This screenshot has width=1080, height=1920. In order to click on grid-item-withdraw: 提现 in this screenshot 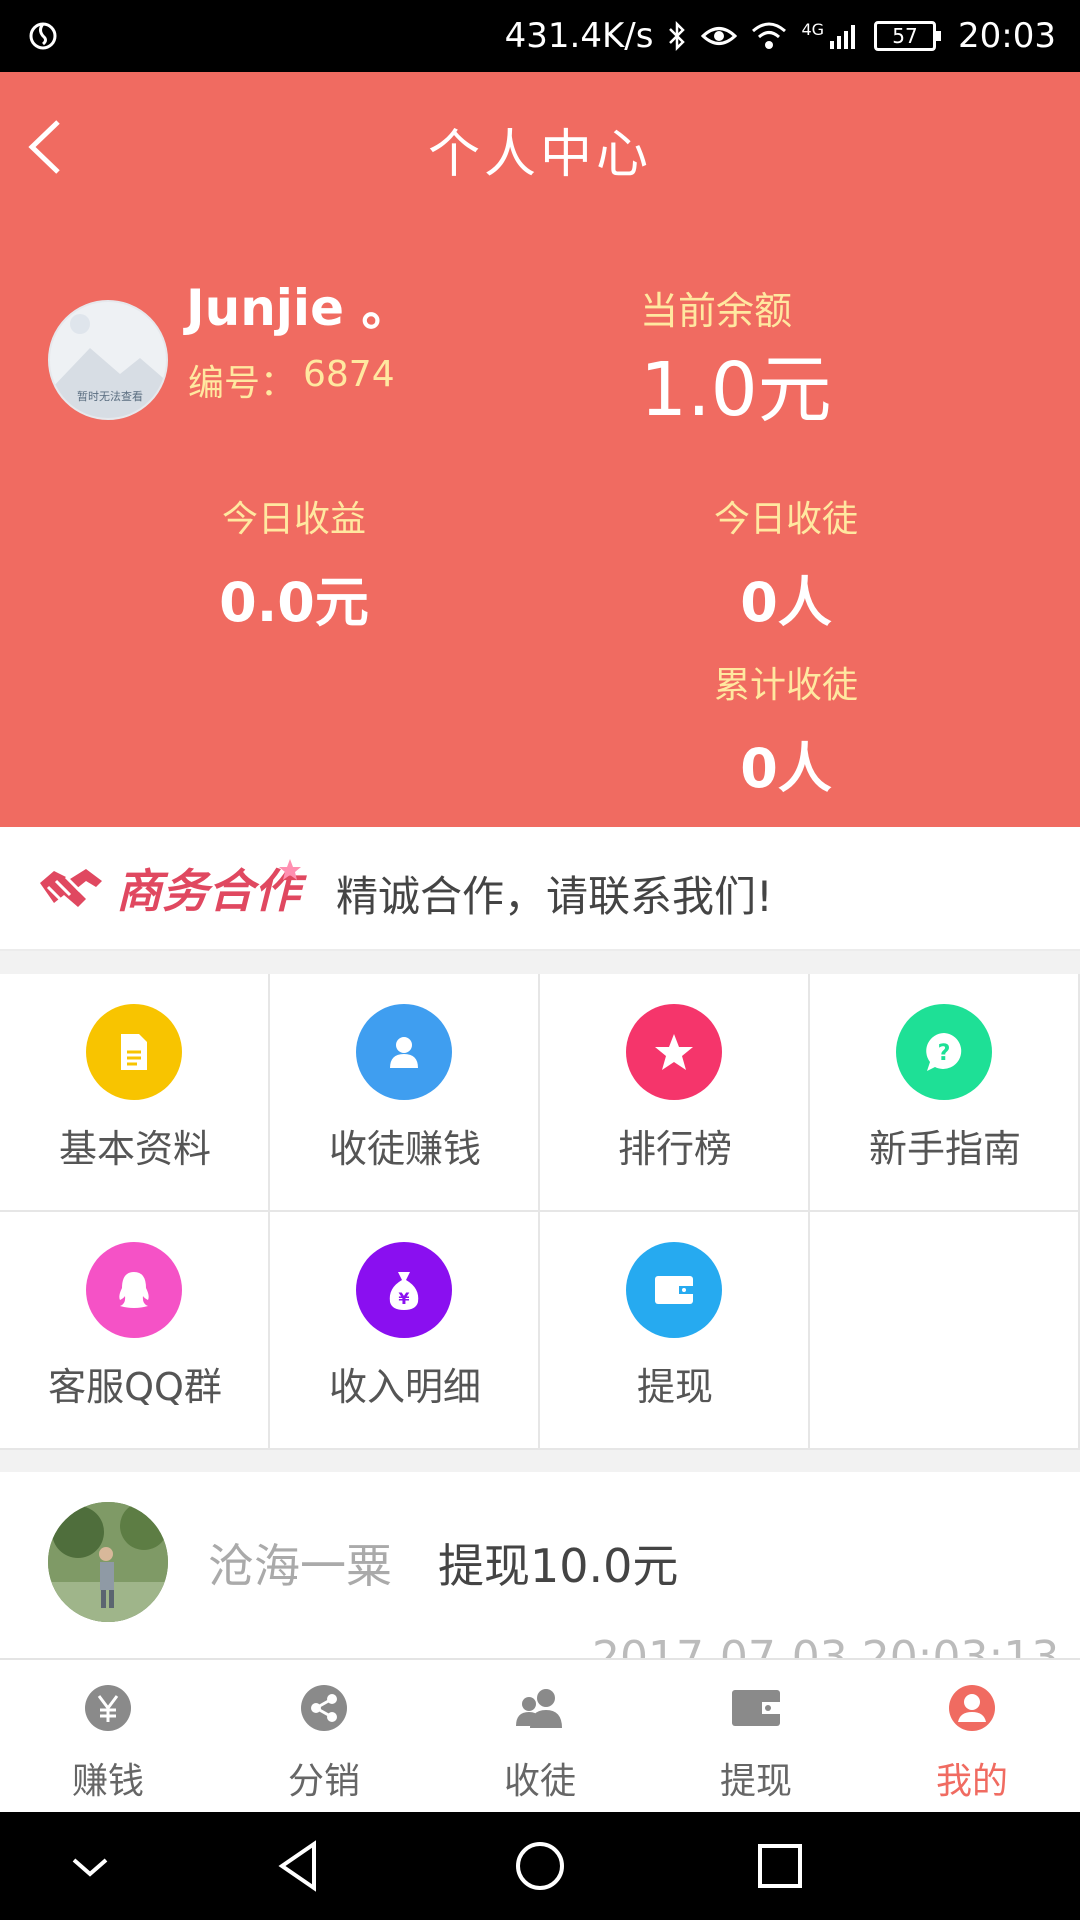, I will do `click(675, 1331)`.